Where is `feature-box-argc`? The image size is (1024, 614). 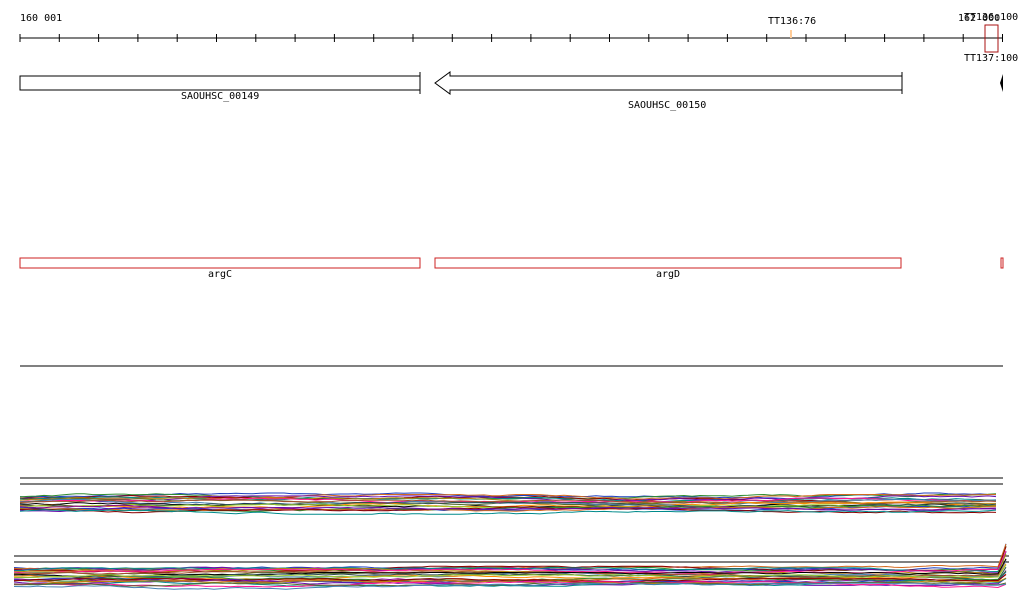 feature-box-argc is located at coordinates (220, 263).